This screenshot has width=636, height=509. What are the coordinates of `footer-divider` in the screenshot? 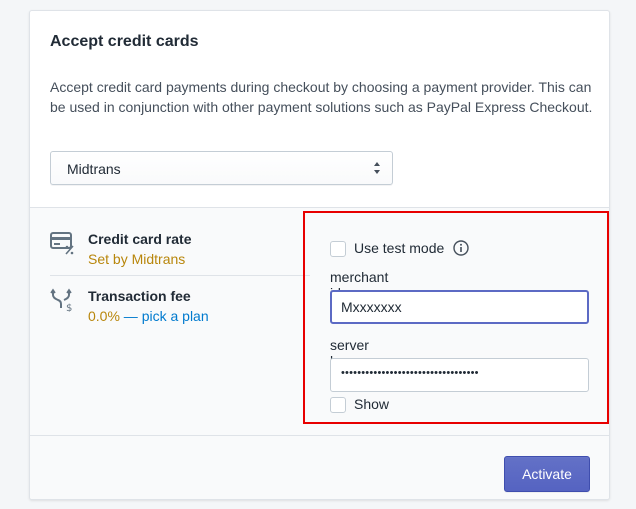 It's located at (319, 435).